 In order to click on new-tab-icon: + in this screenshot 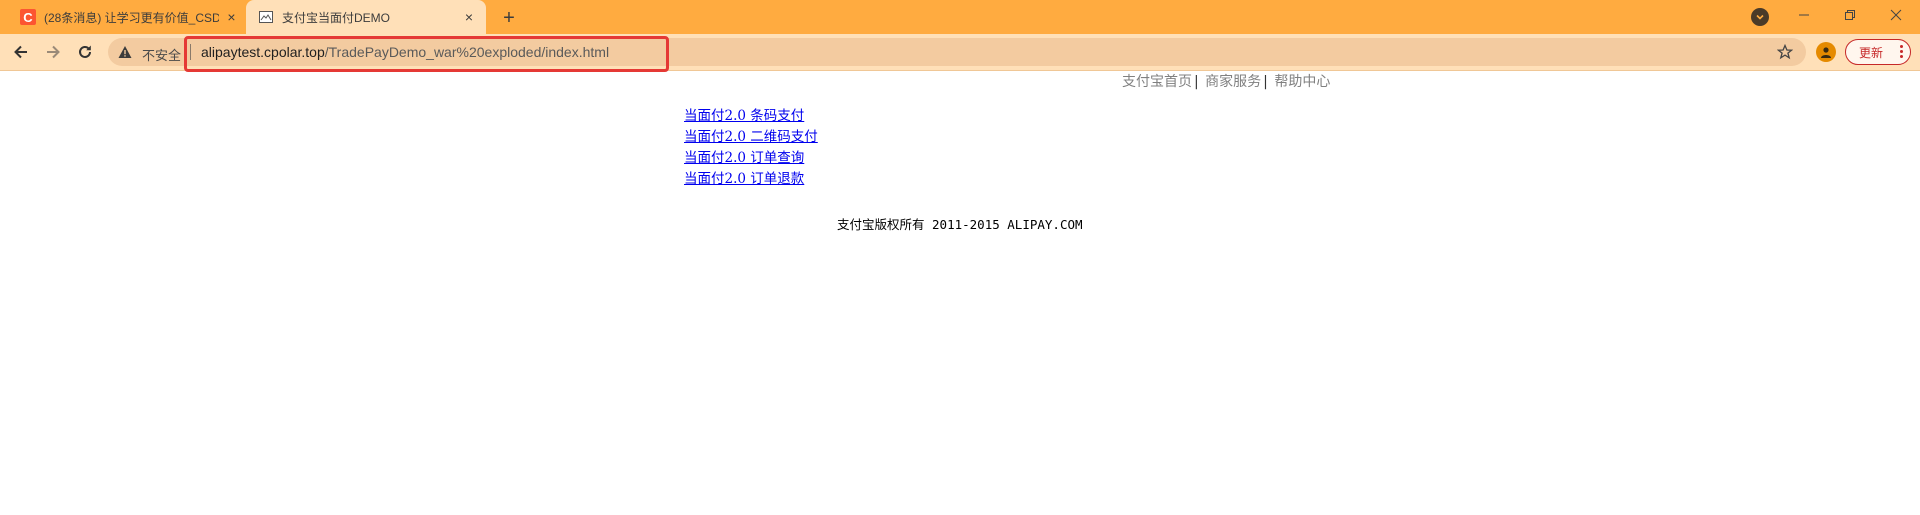, I will do `click(509, 18)`.